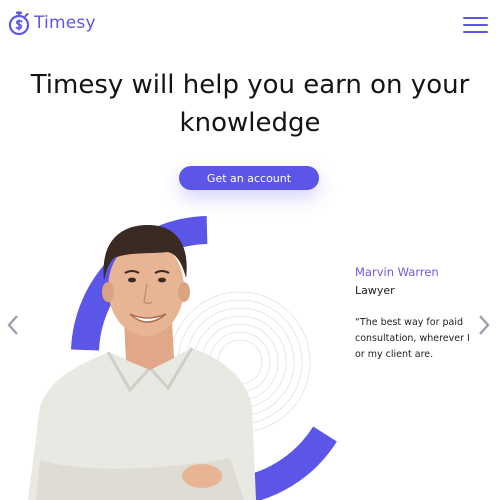 This screenshot has height=500, width=500. What do you see at coordinates (412, 338) in the screenshot?
I see `quote-line: consultation, wherever I` at bounding box center [412, 338].